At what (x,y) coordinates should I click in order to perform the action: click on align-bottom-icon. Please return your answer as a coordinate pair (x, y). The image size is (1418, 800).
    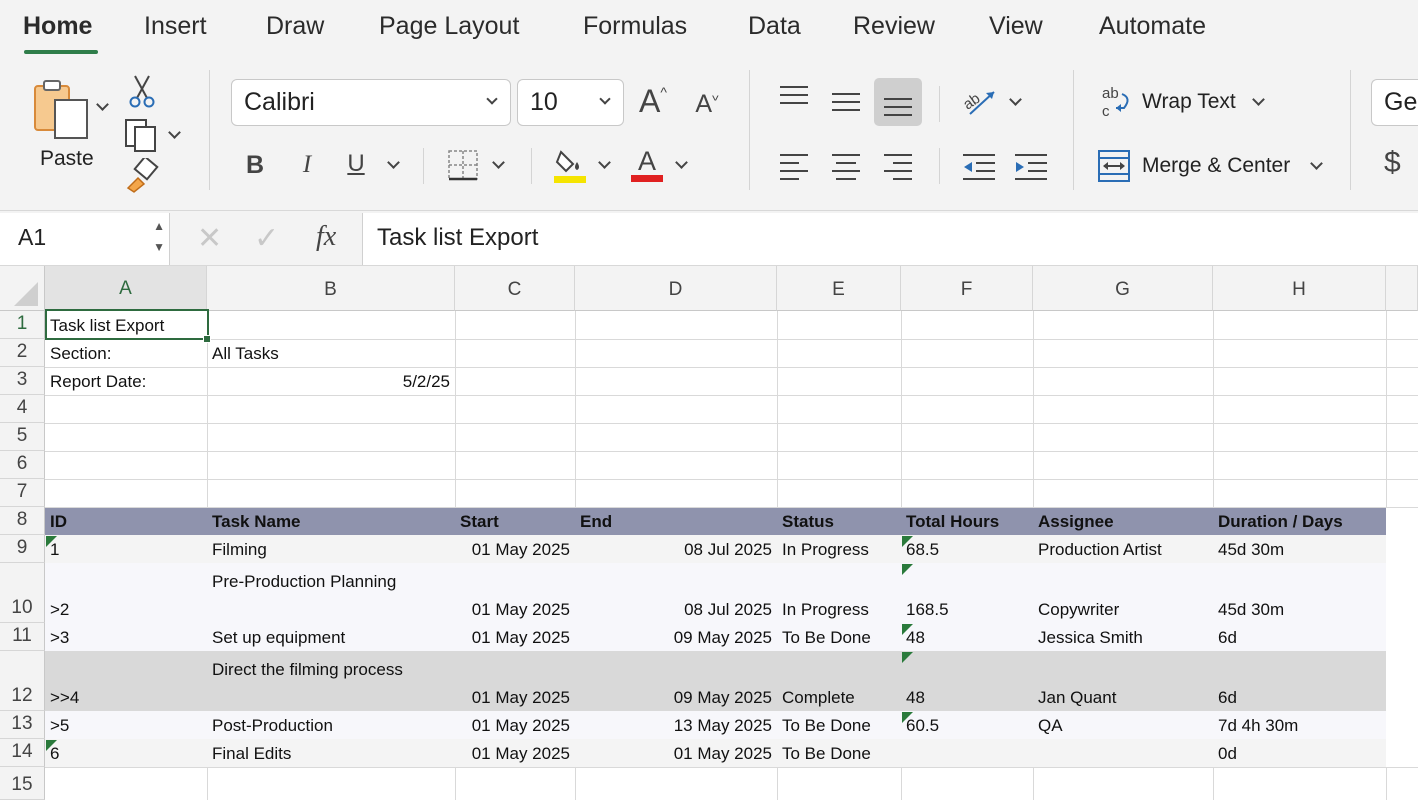
    Looking at the image, I should click on (898, 102).